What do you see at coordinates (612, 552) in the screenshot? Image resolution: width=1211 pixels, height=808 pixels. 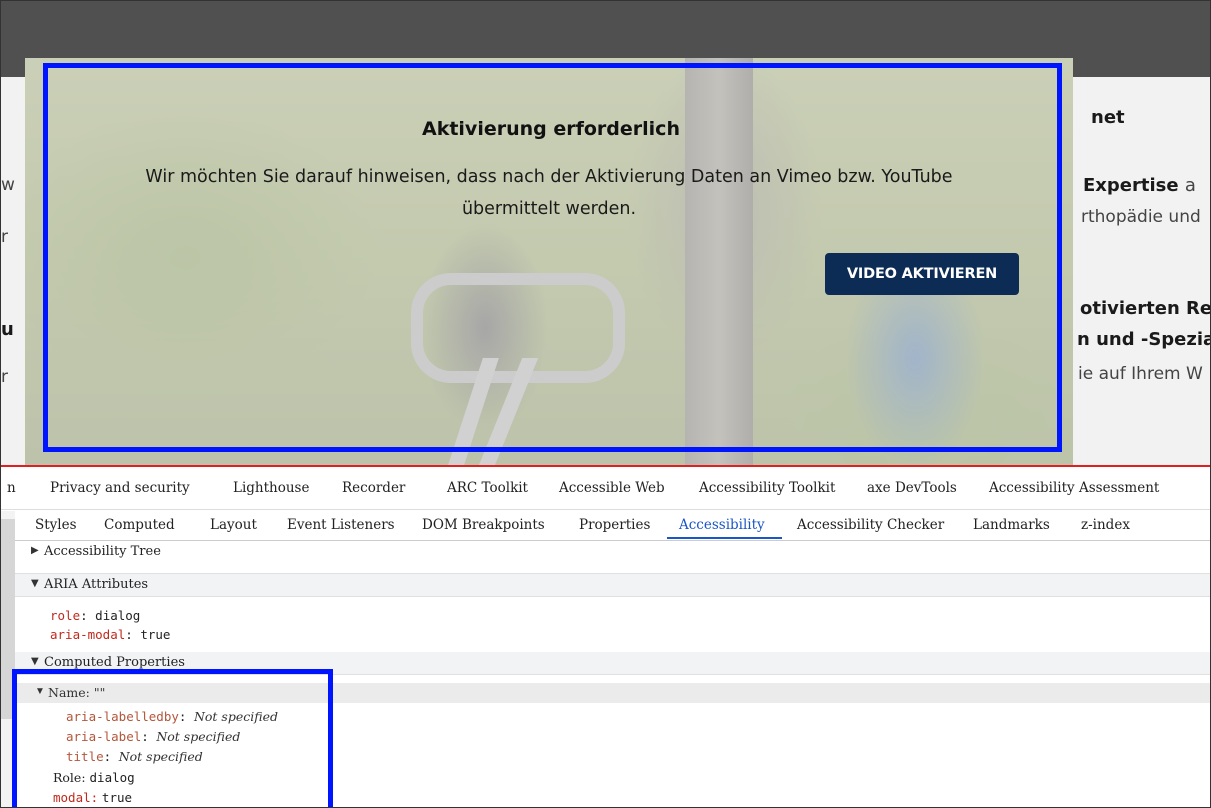 I see `section-accessibility-tree: ▶ Accessibility Tree` at bounding box center [612, 552].